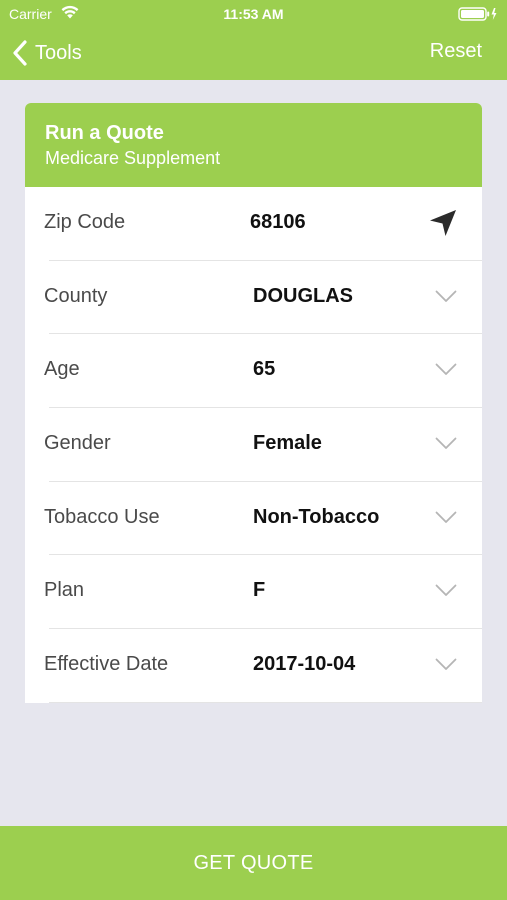  I want to click on reset-button: Reset, so click(456, 51).